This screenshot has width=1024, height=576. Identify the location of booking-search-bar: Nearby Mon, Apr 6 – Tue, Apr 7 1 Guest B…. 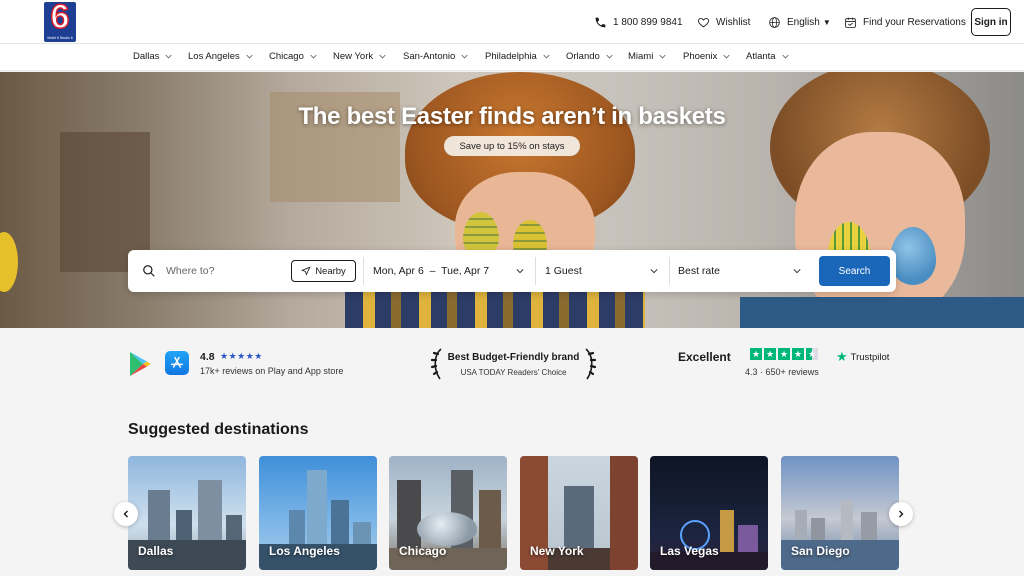
(512, 271).